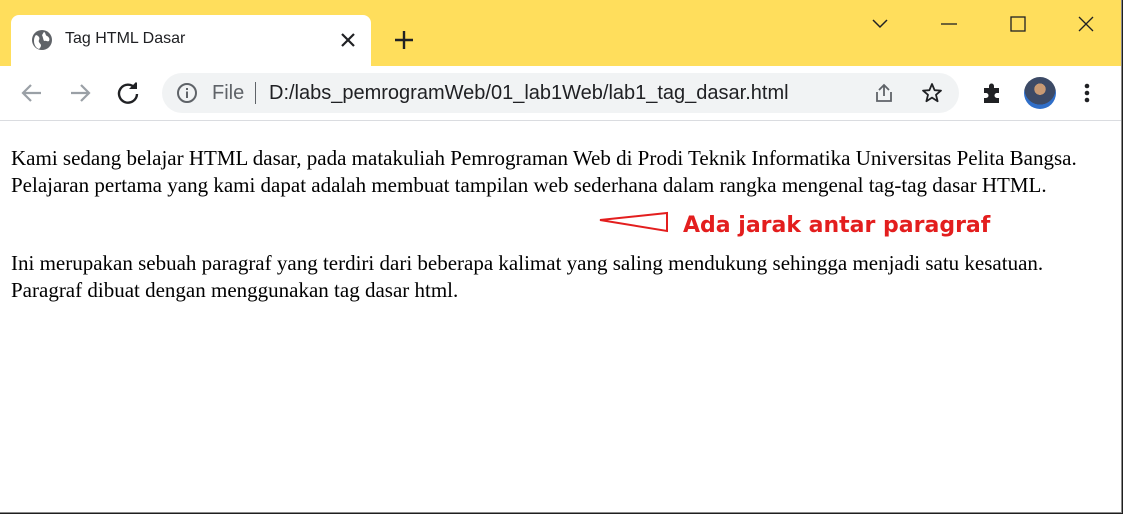  I want to click on minimize-icon, so click(949, 24).